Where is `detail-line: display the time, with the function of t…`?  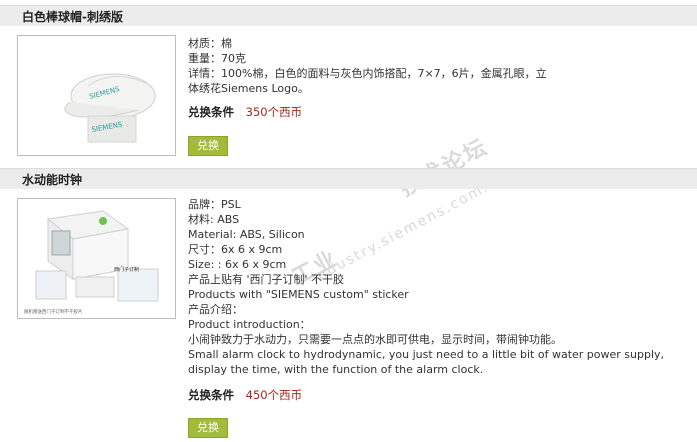
detail-line: display the time, with the function of t… is located at coordinates (336, 369).